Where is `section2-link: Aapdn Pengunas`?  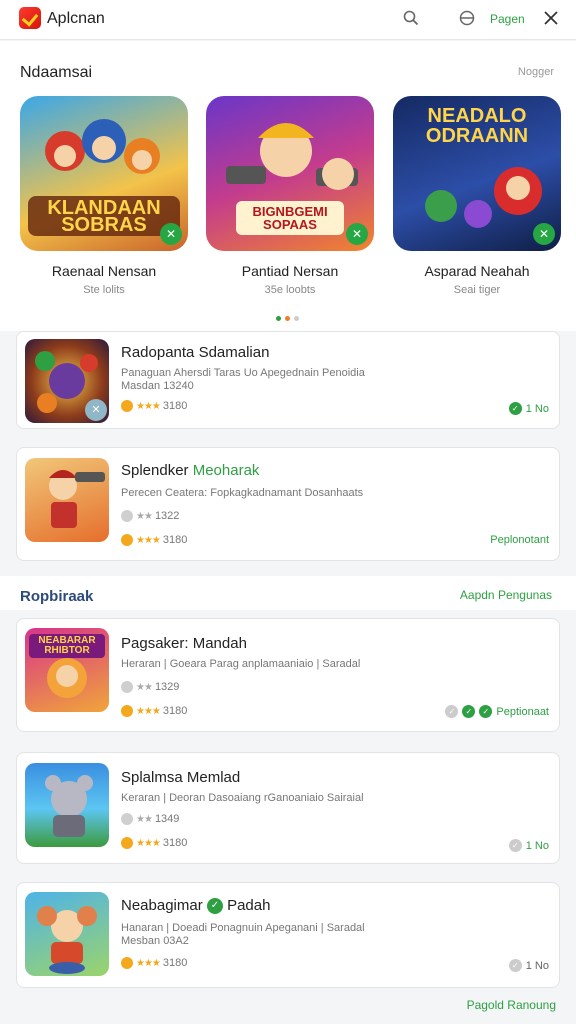 section2-link: Aapdn Pengunas is located at coordinates (506, 595).